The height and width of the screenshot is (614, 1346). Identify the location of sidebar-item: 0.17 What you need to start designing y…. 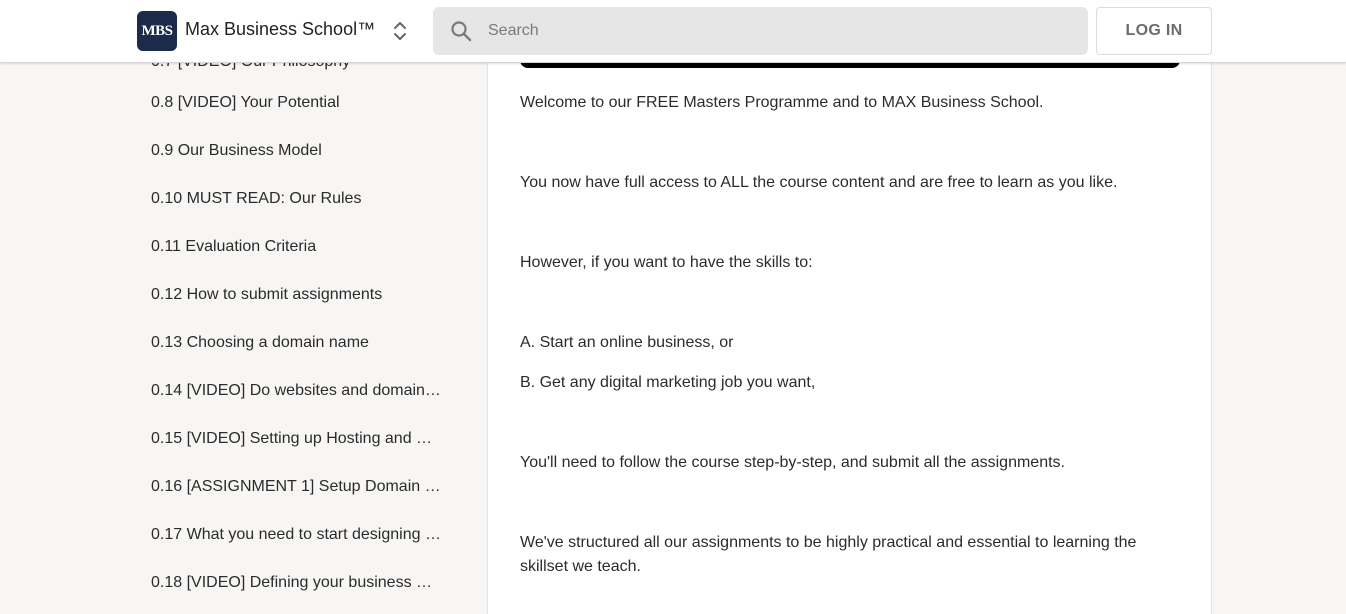
(297, 535).